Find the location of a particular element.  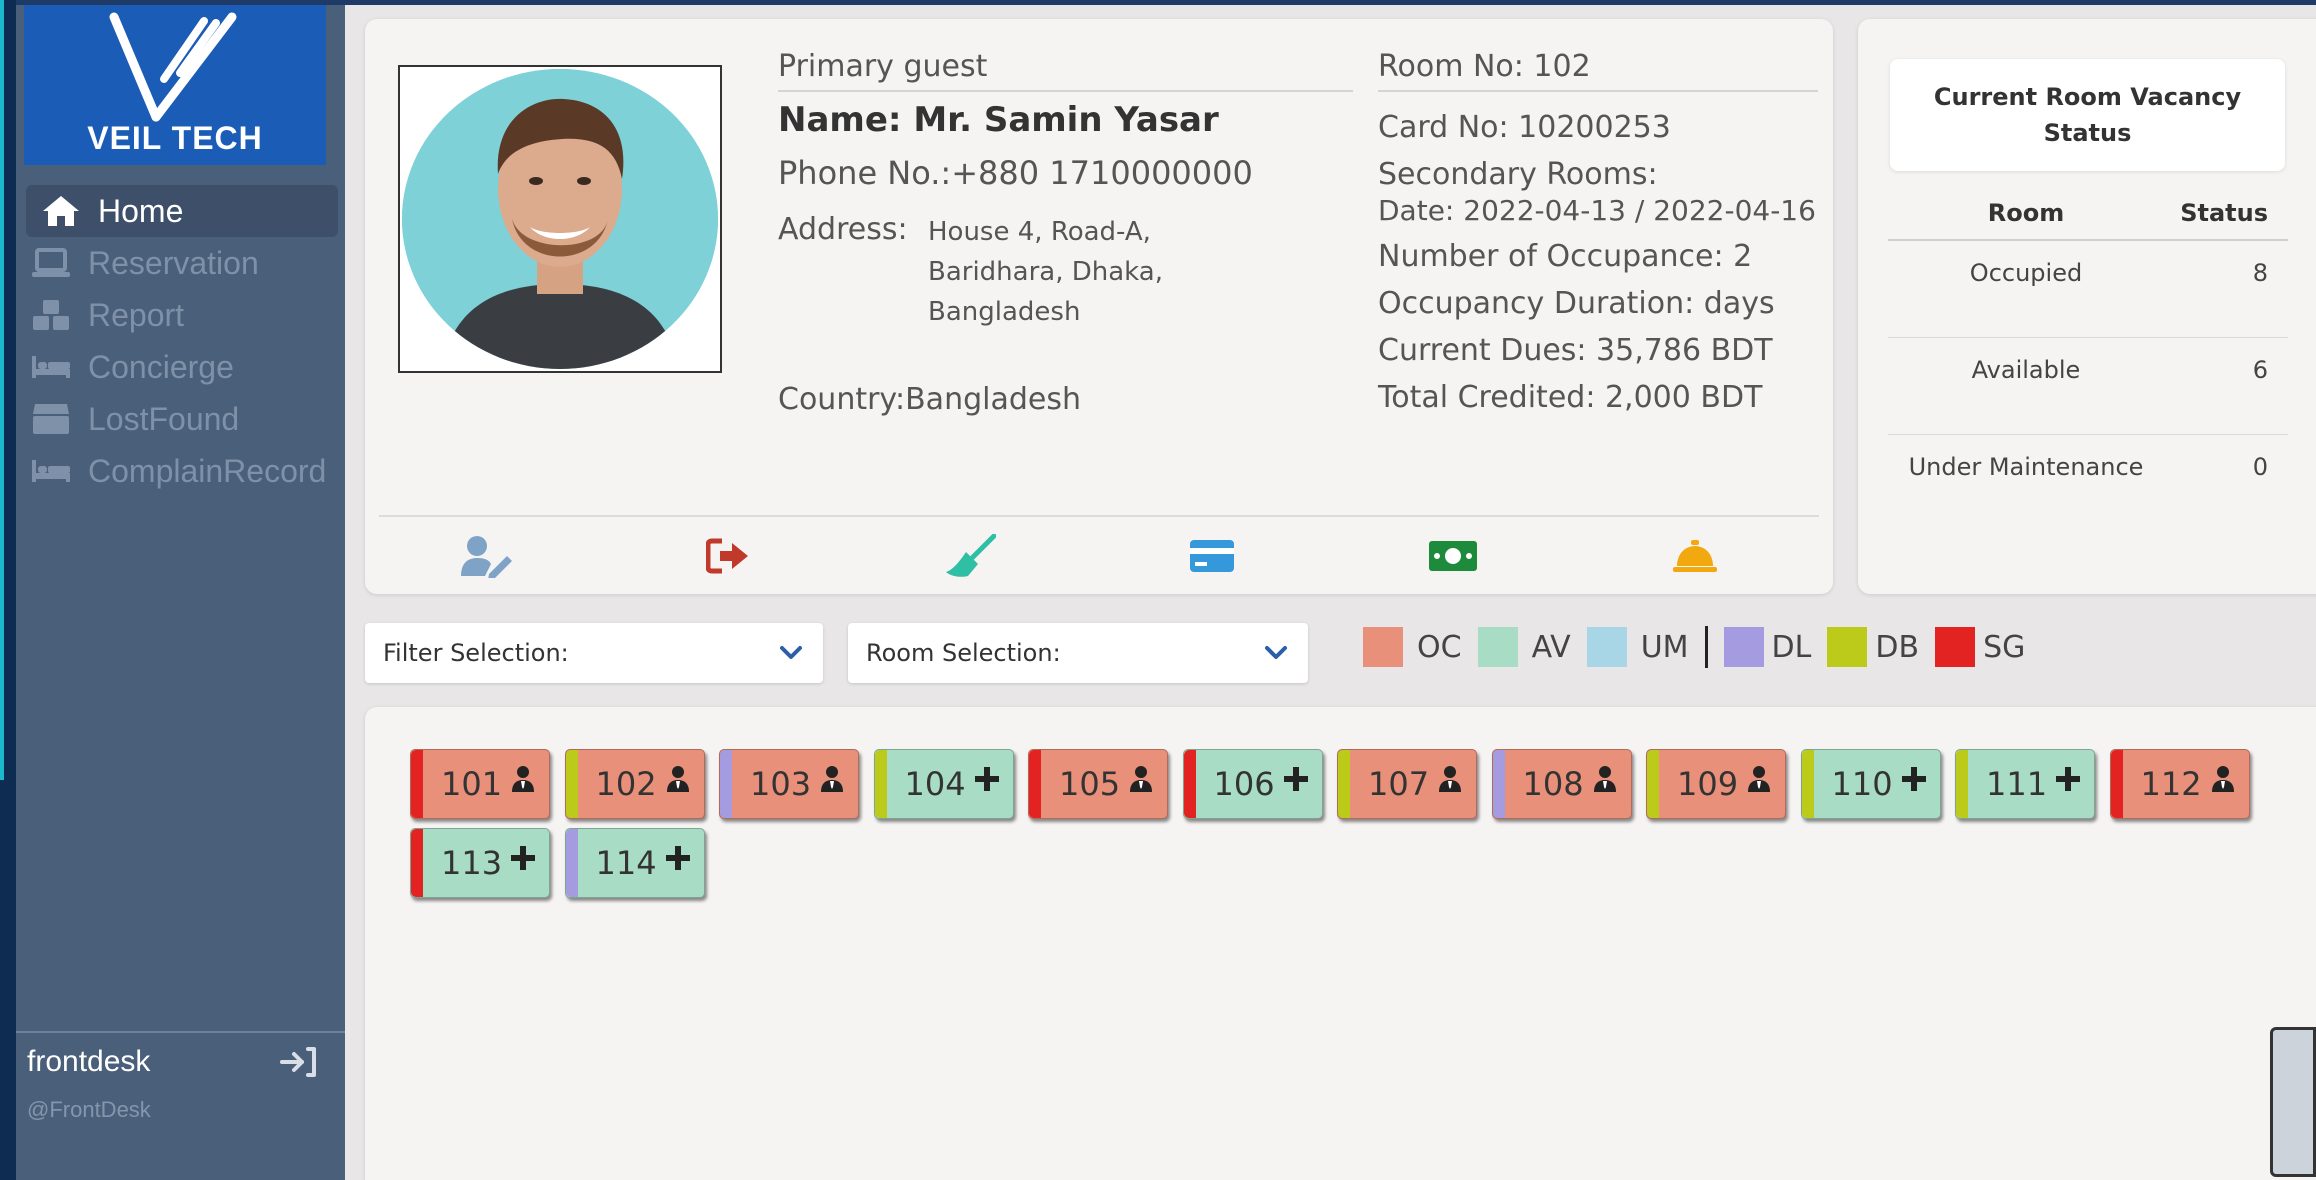

checkout-button is located at coordinates (729, 556).